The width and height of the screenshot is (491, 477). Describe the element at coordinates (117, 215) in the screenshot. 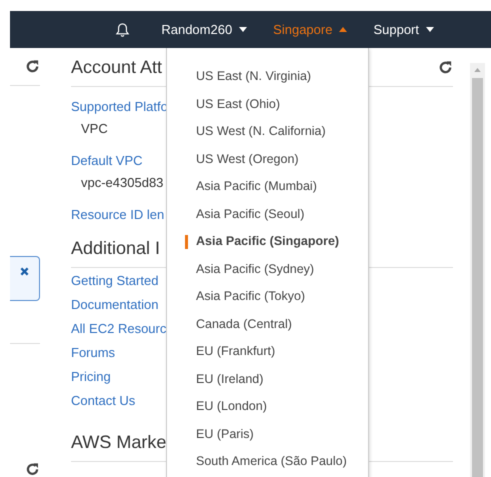

I see `link: Resource ID len` at that location.